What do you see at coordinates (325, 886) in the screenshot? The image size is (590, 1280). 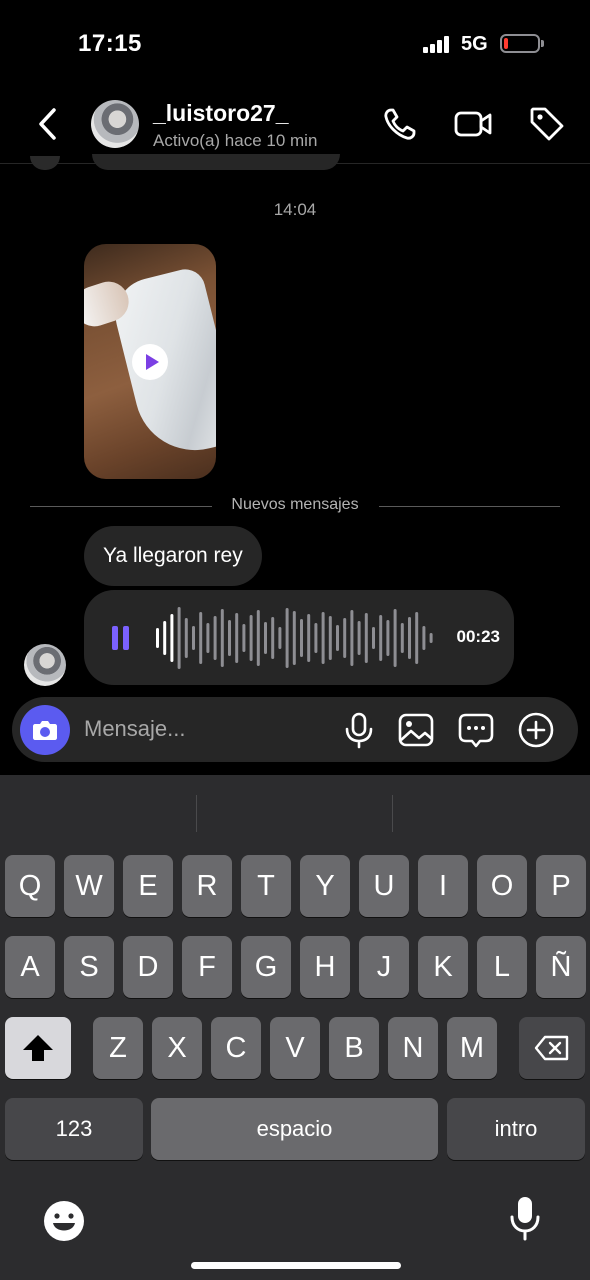 I see `key-y: Y` at bounding box center [325, 886].